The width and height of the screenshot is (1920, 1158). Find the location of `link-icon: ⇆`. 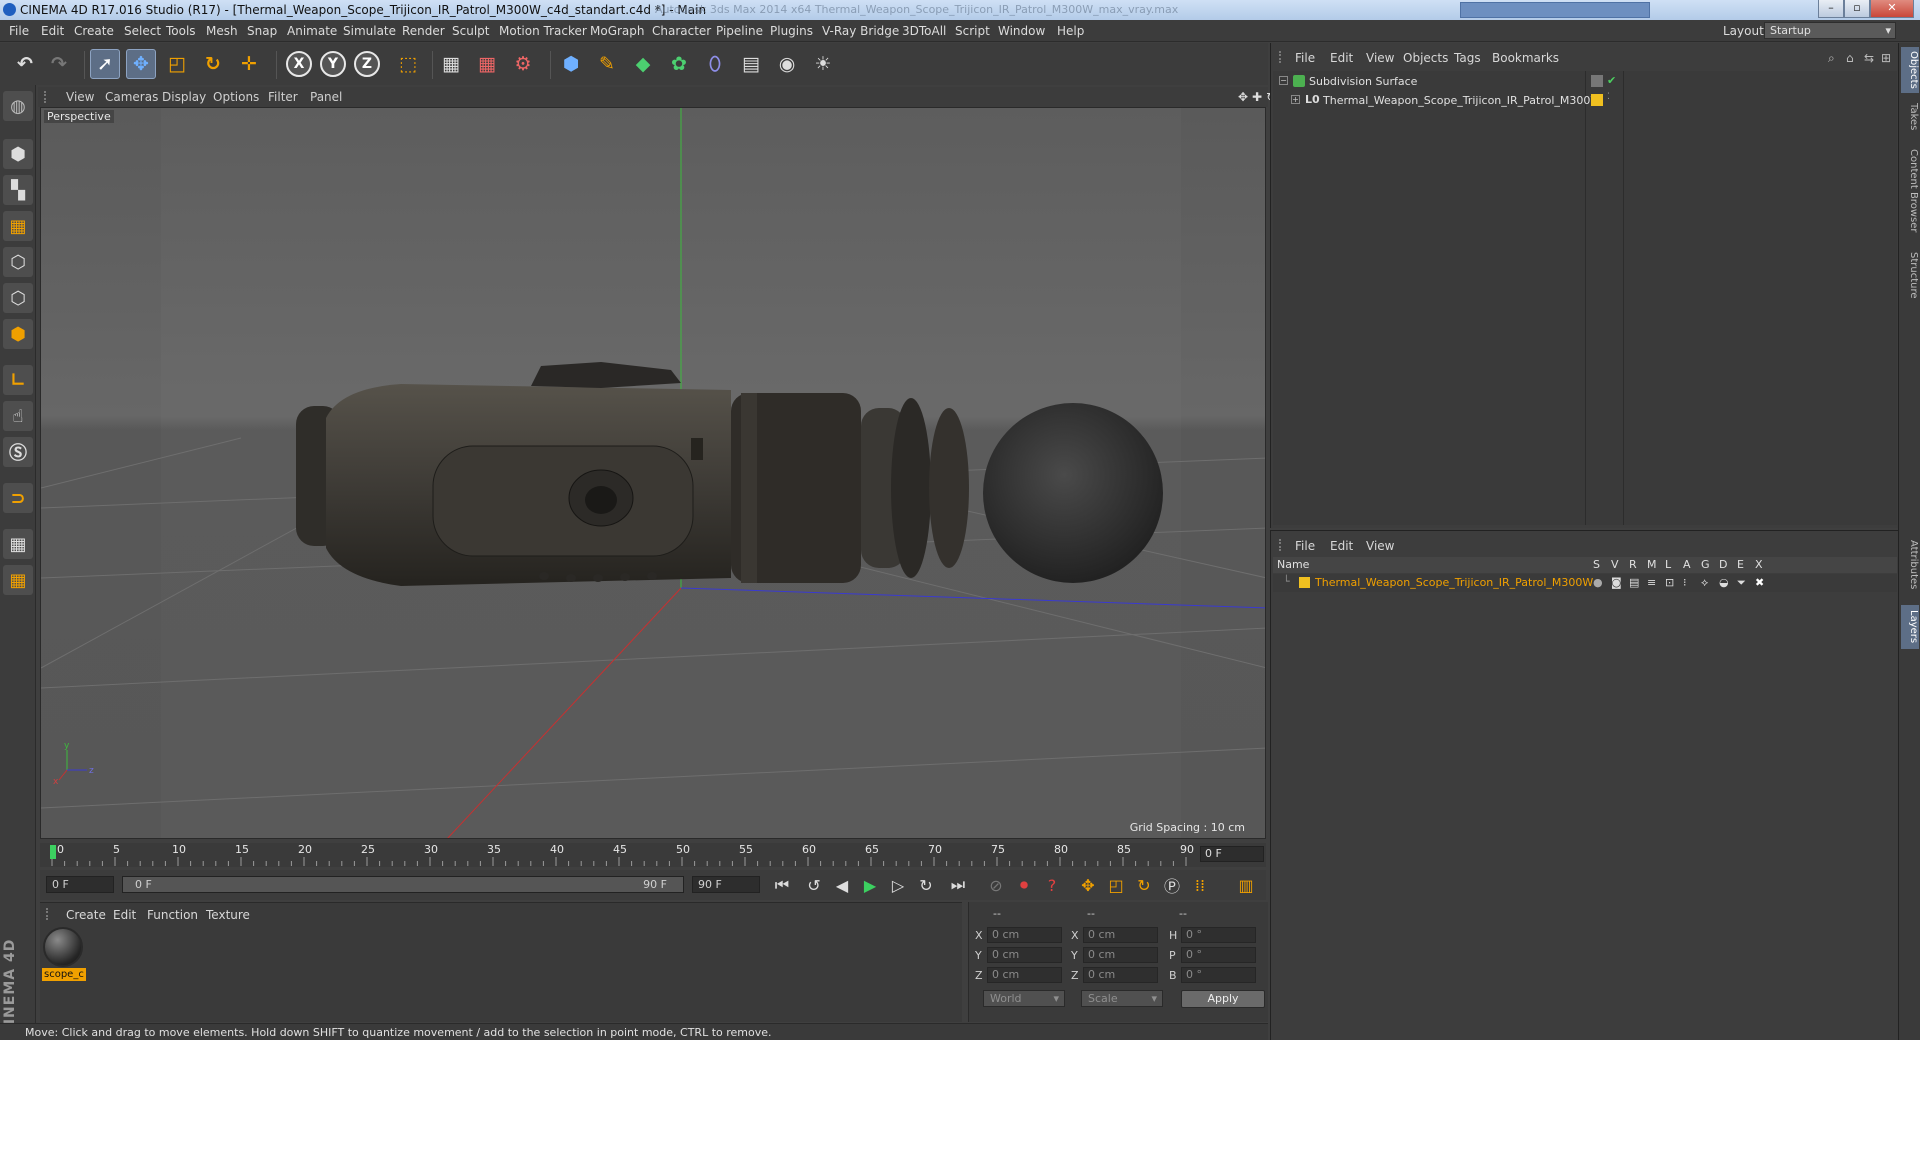

link-icon: ⇆ is located at coordinates (1869, 58).